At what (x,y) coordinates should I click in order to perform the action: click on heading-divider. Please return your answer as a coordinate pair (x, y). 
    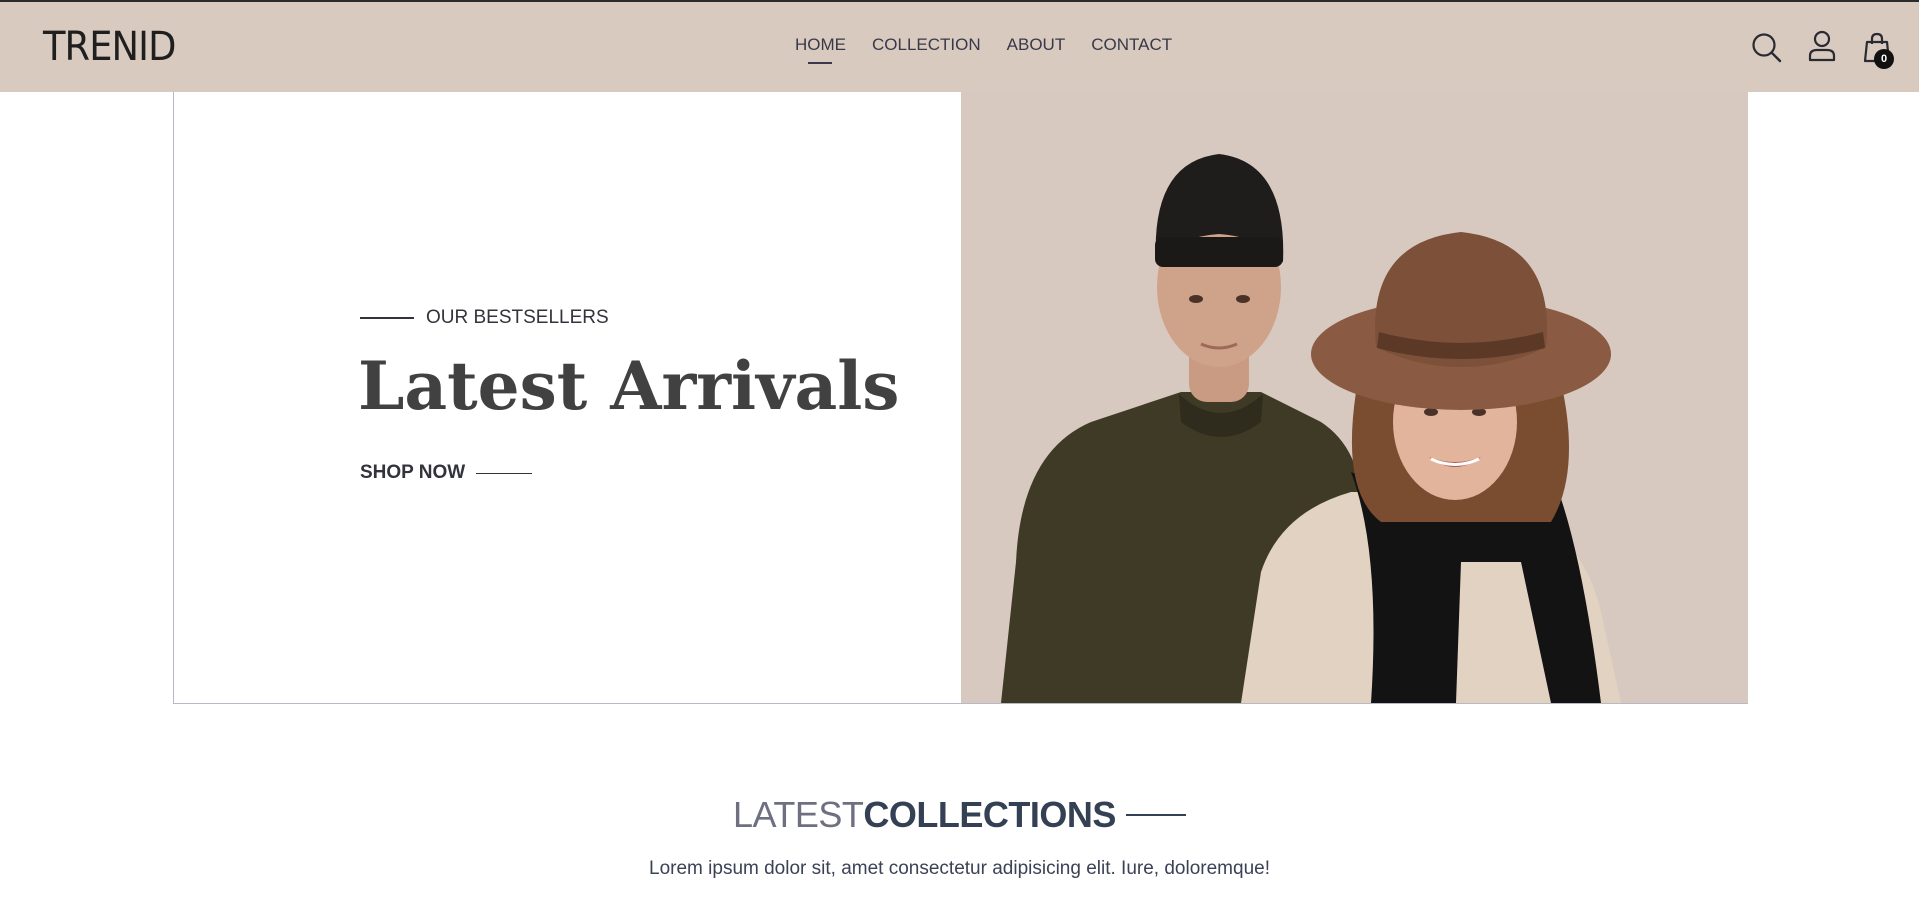
    Looking at the image, I should click on (1155, 815).